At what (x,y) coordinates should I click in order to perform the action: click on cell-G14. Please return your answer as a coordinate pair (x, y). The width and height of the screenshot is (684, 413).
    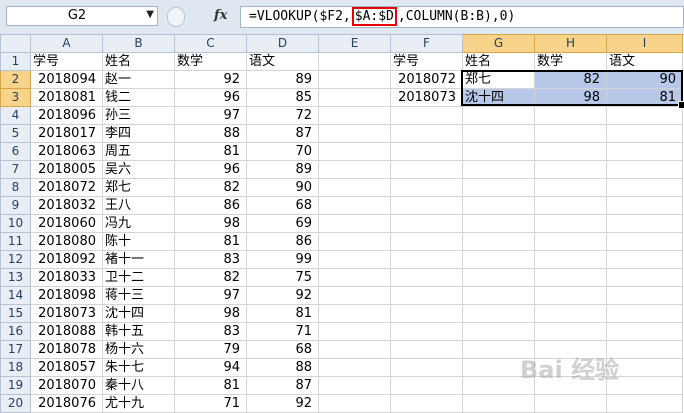
    Looking at the image, I should click on (498, 295).